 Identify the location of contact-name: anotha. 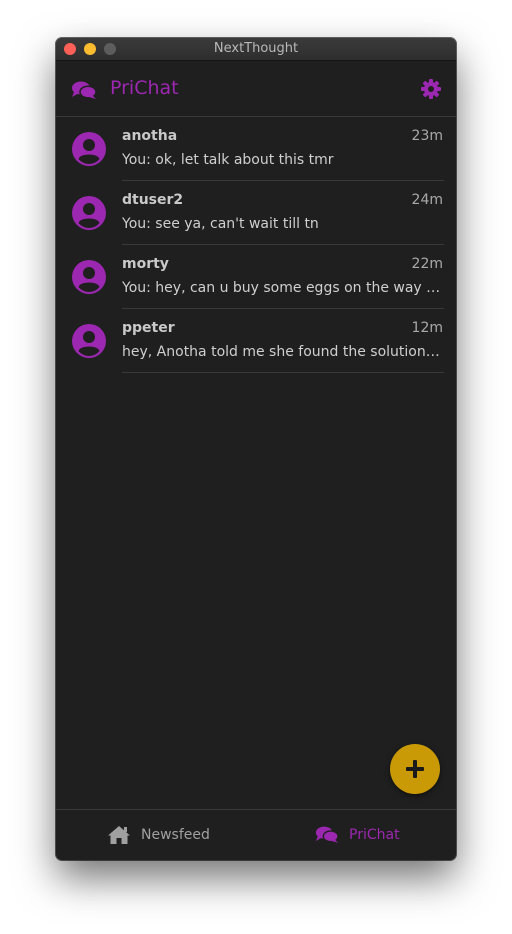
(150, 136).